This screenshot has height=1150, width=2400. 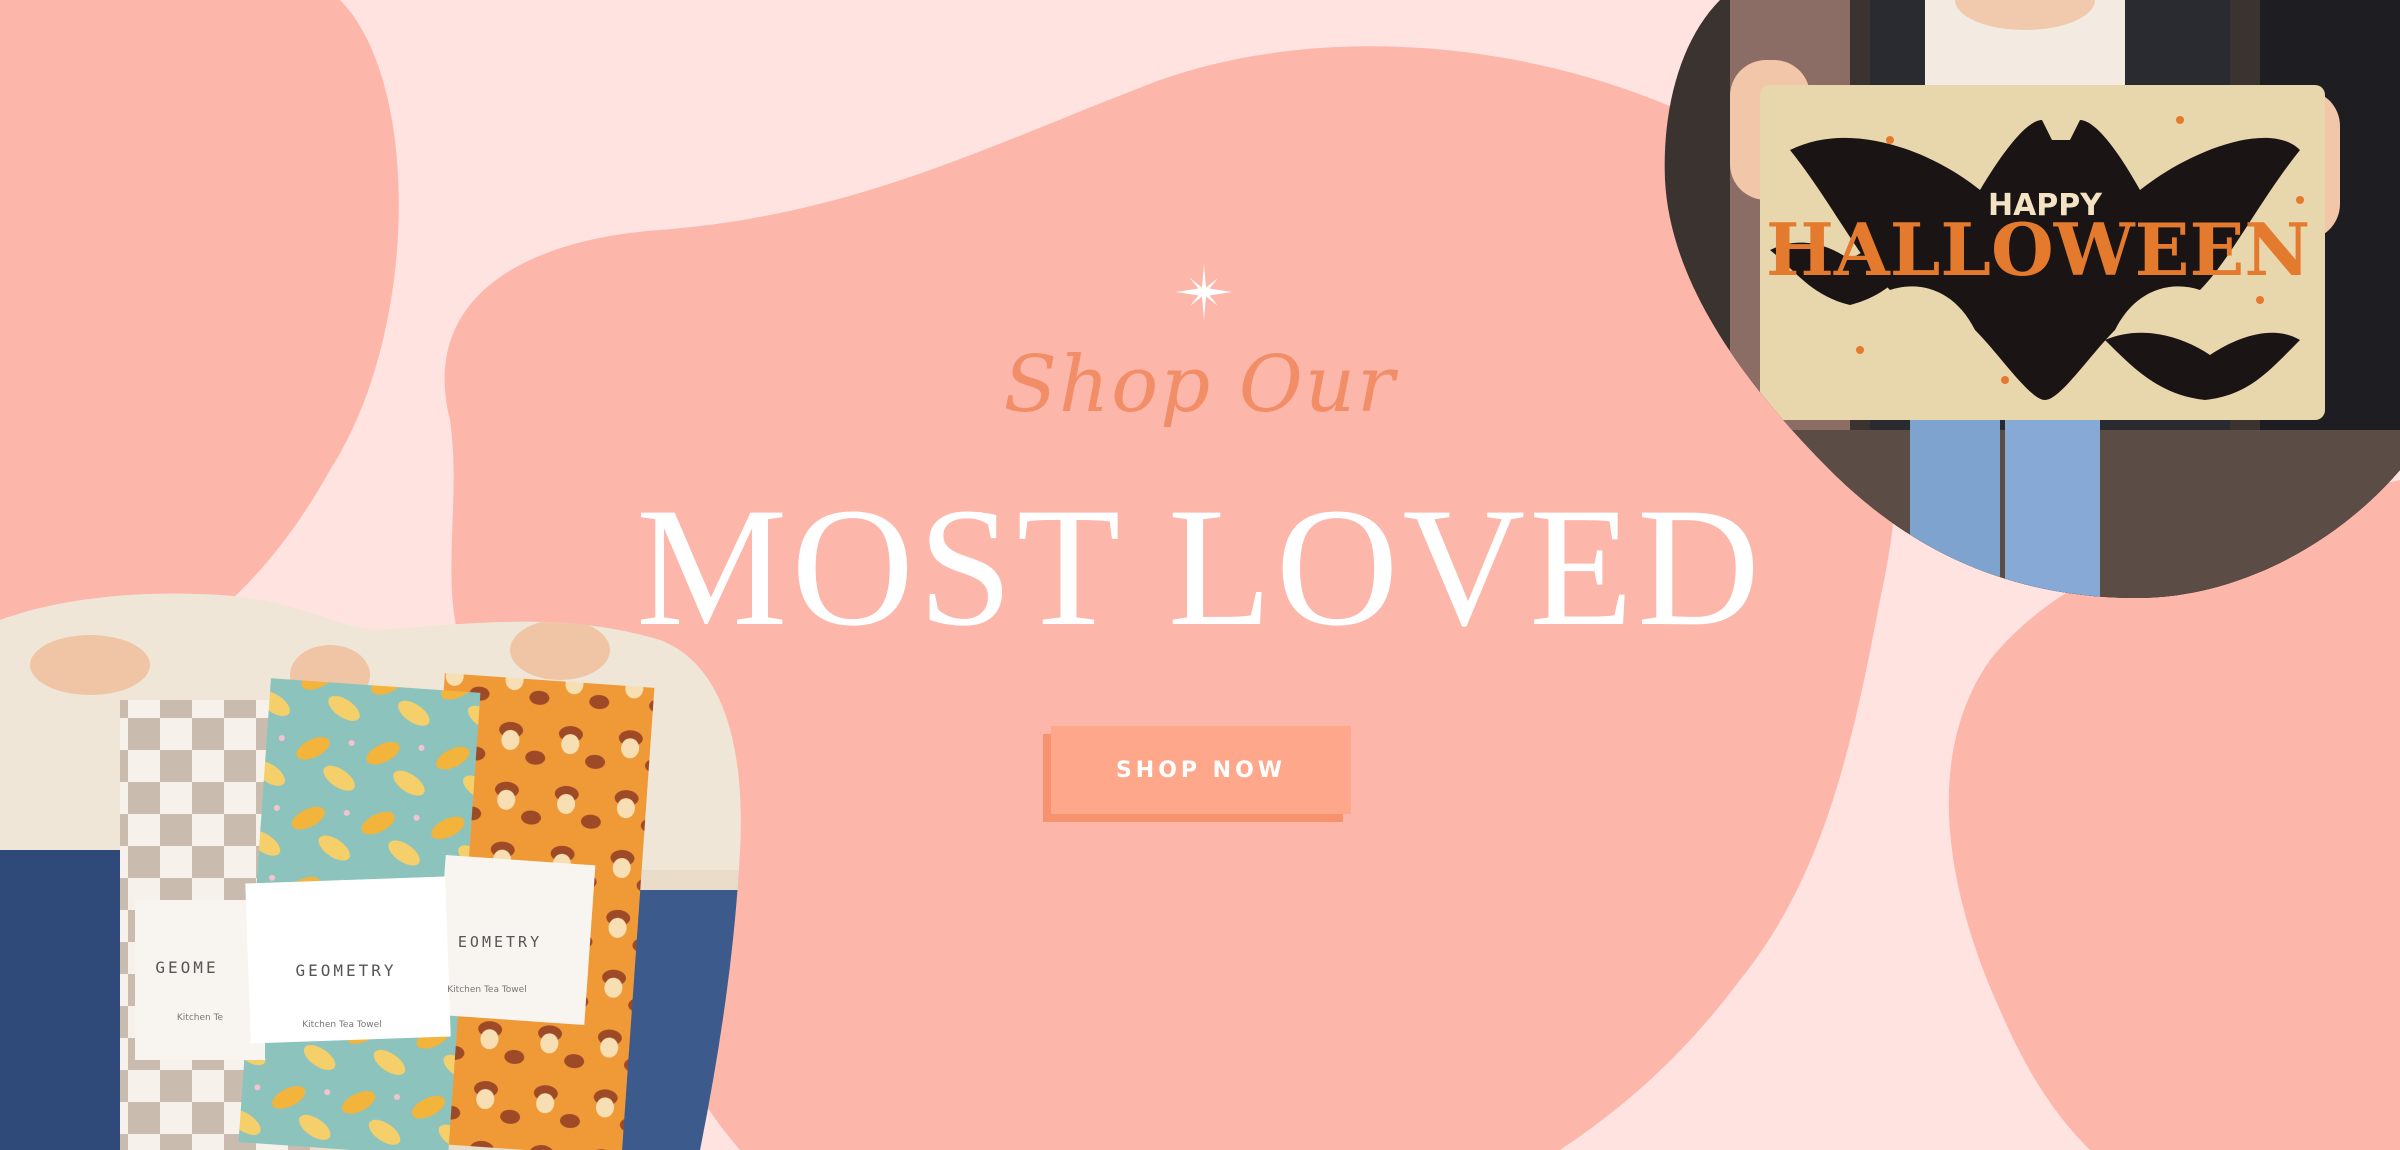 I want to click on blob-top-left, so click(x=199, y=330).